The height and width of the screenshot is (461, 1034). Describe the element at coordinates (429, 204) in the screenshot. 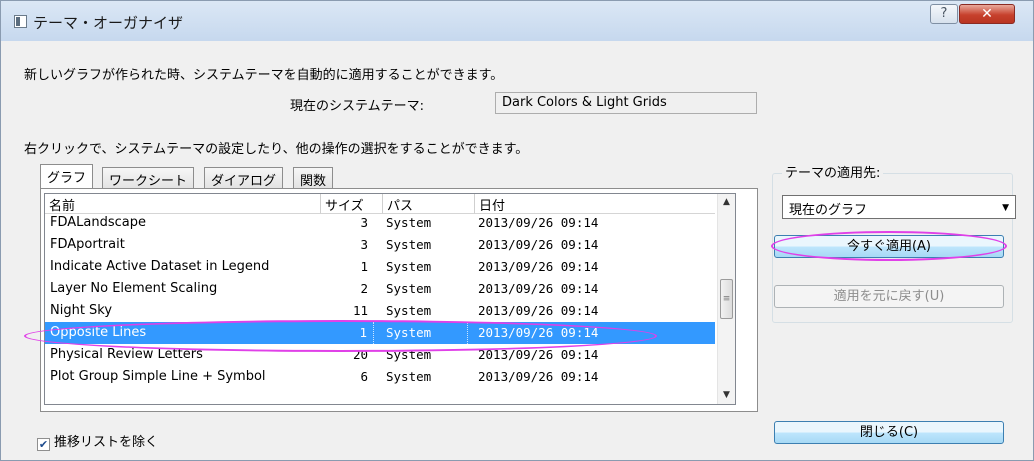

I see `column-header-path: パス` at that location.